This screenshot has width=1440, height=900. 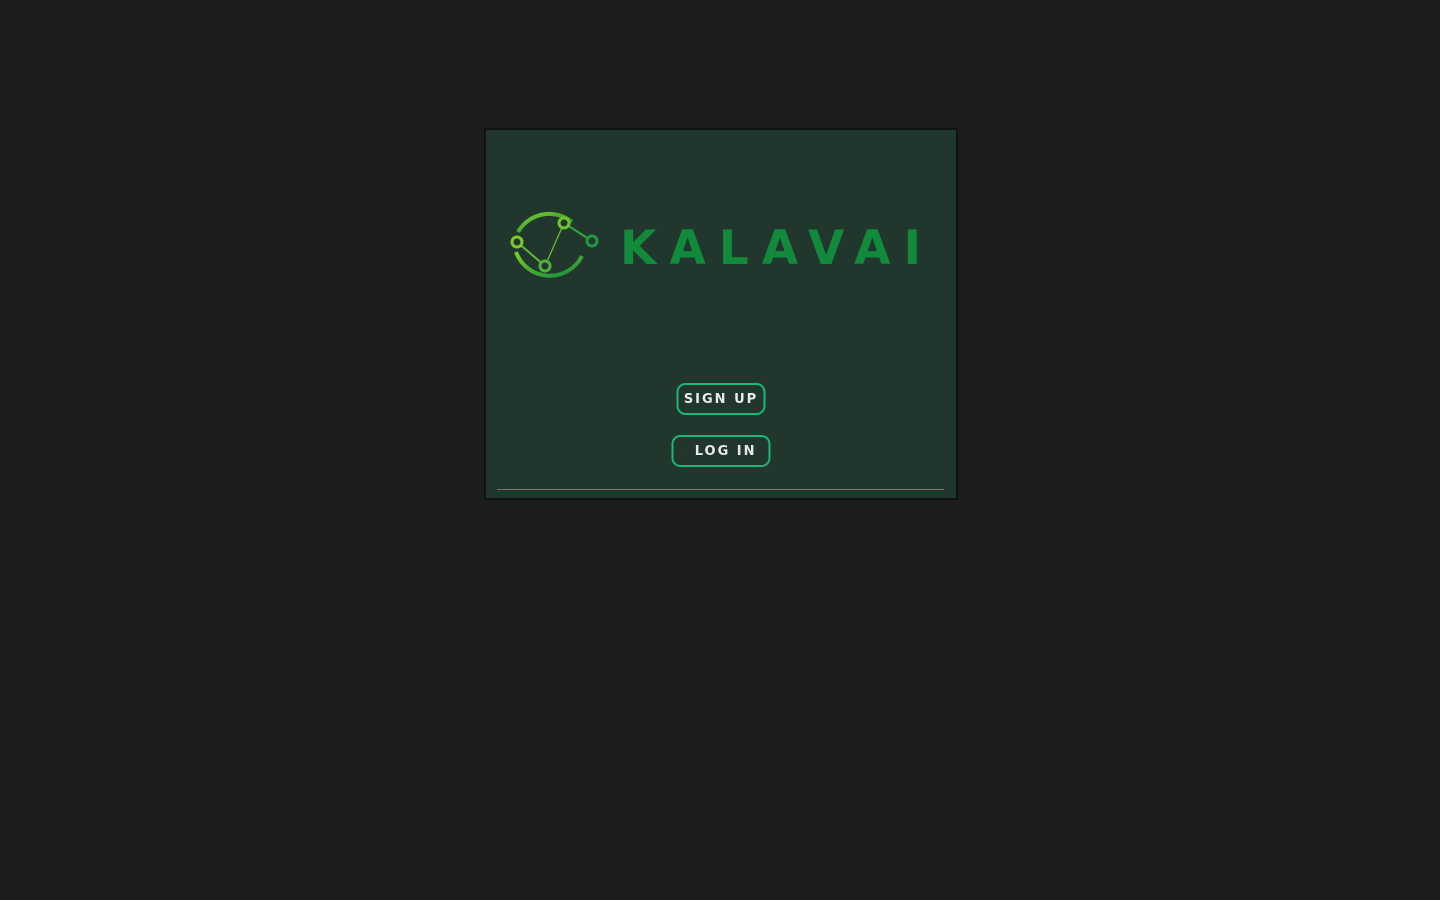 What do you see at coordinates (725, 451) in the screenshot?
I see `log-in-label: LOG IN` at bounding box center [725, 451].